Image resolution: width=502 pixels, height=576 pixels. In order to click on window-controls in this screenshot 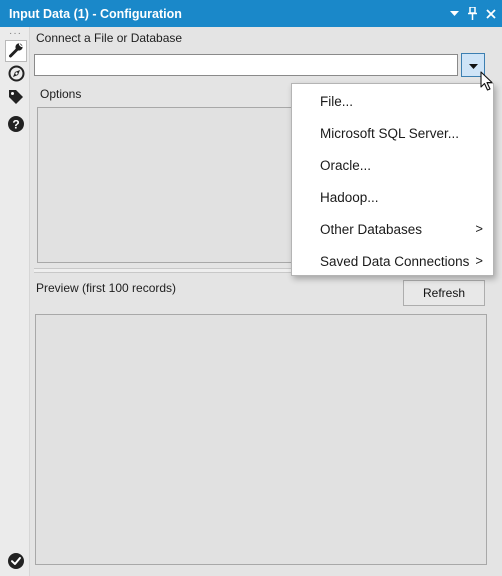, I will do `click(472, 13)`.